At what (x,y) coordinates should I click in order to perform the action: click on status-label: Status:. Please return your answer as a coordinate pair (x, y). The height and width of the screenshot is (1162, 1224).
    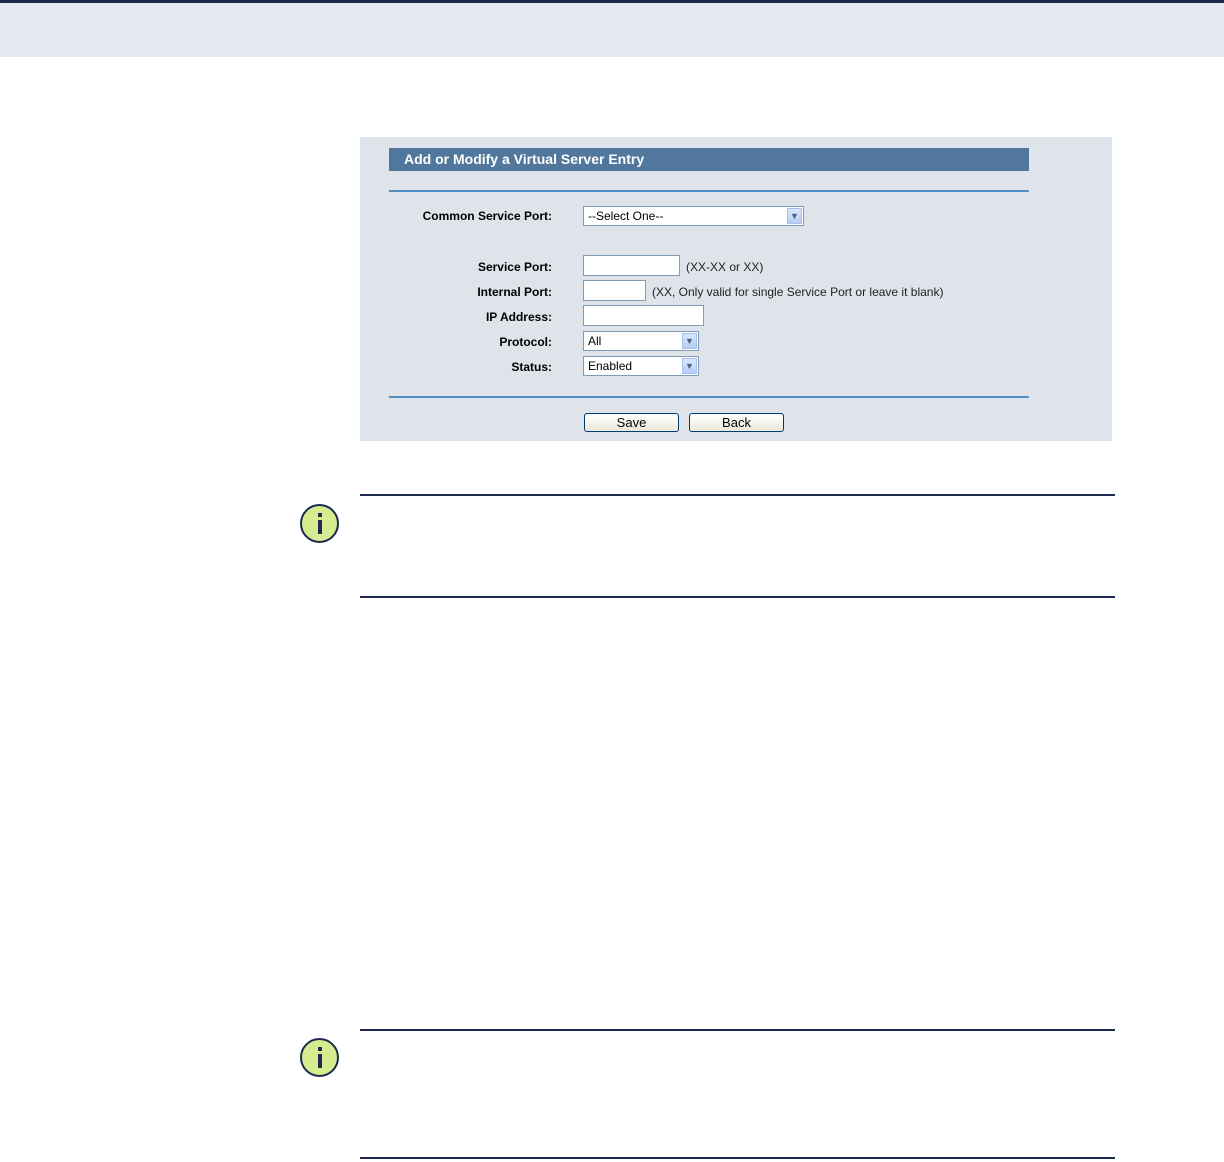
    Looking at the image, I should click on (531, 367).